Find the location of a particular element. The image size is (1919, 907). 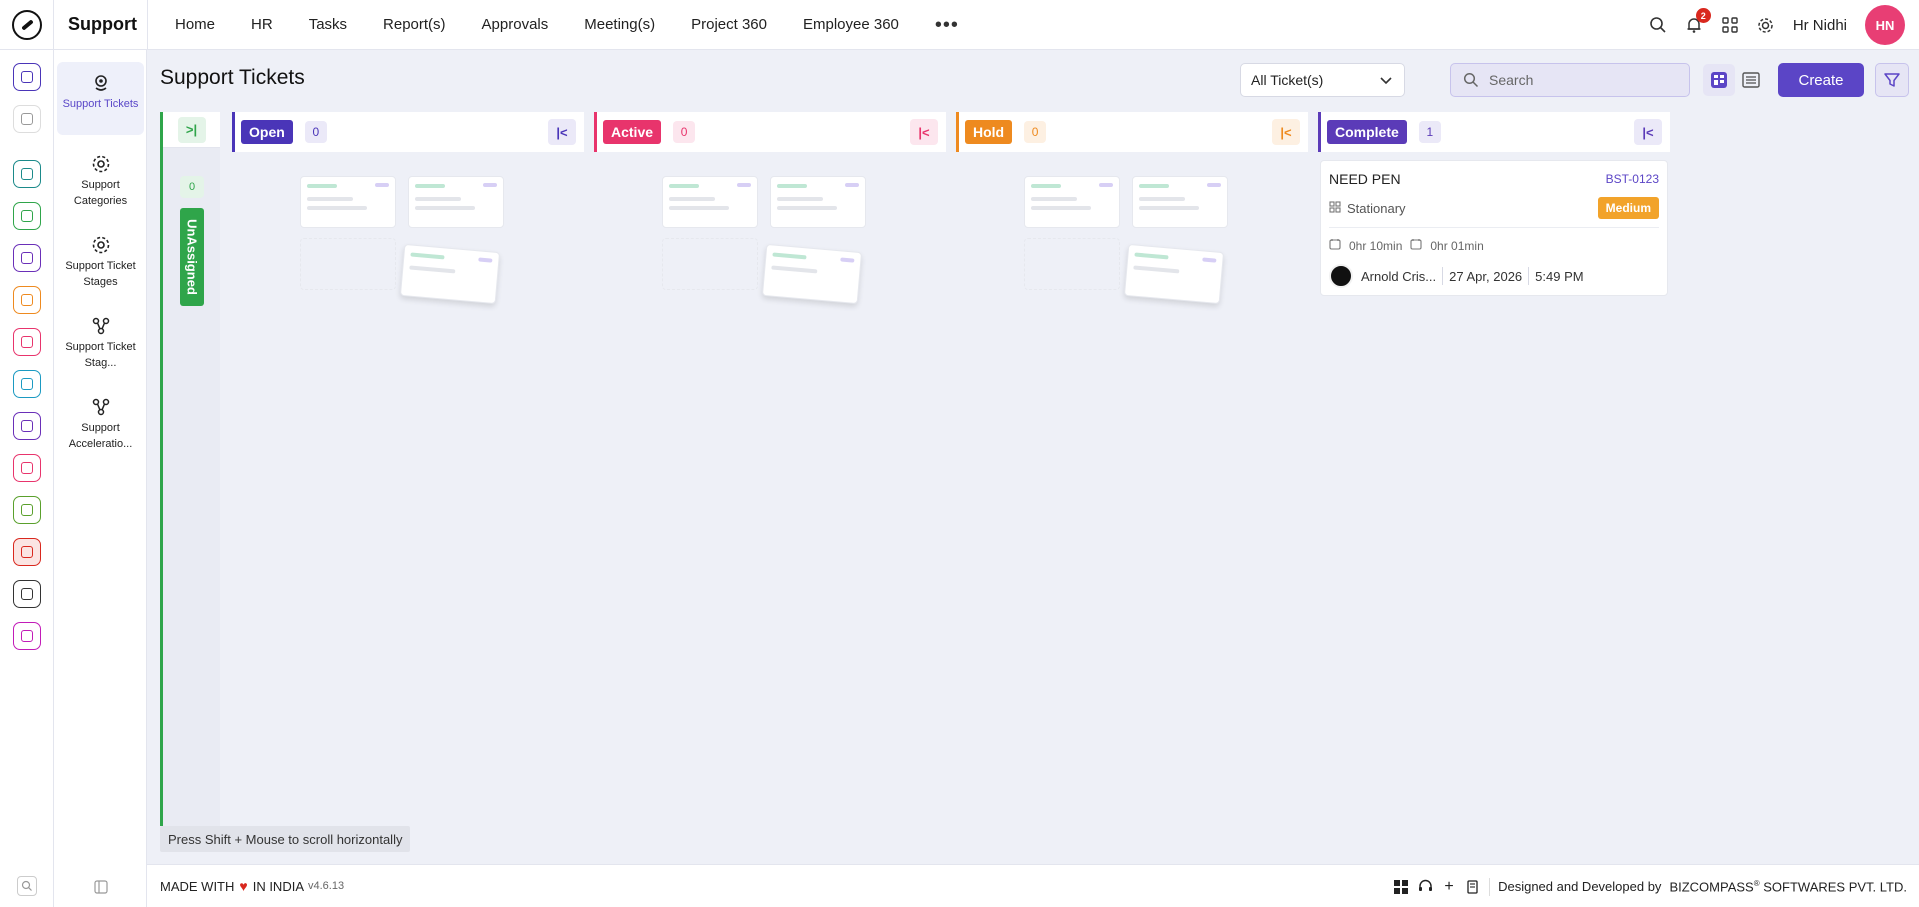

column-open: Open 0 |< is located at coordinates (408, 132).